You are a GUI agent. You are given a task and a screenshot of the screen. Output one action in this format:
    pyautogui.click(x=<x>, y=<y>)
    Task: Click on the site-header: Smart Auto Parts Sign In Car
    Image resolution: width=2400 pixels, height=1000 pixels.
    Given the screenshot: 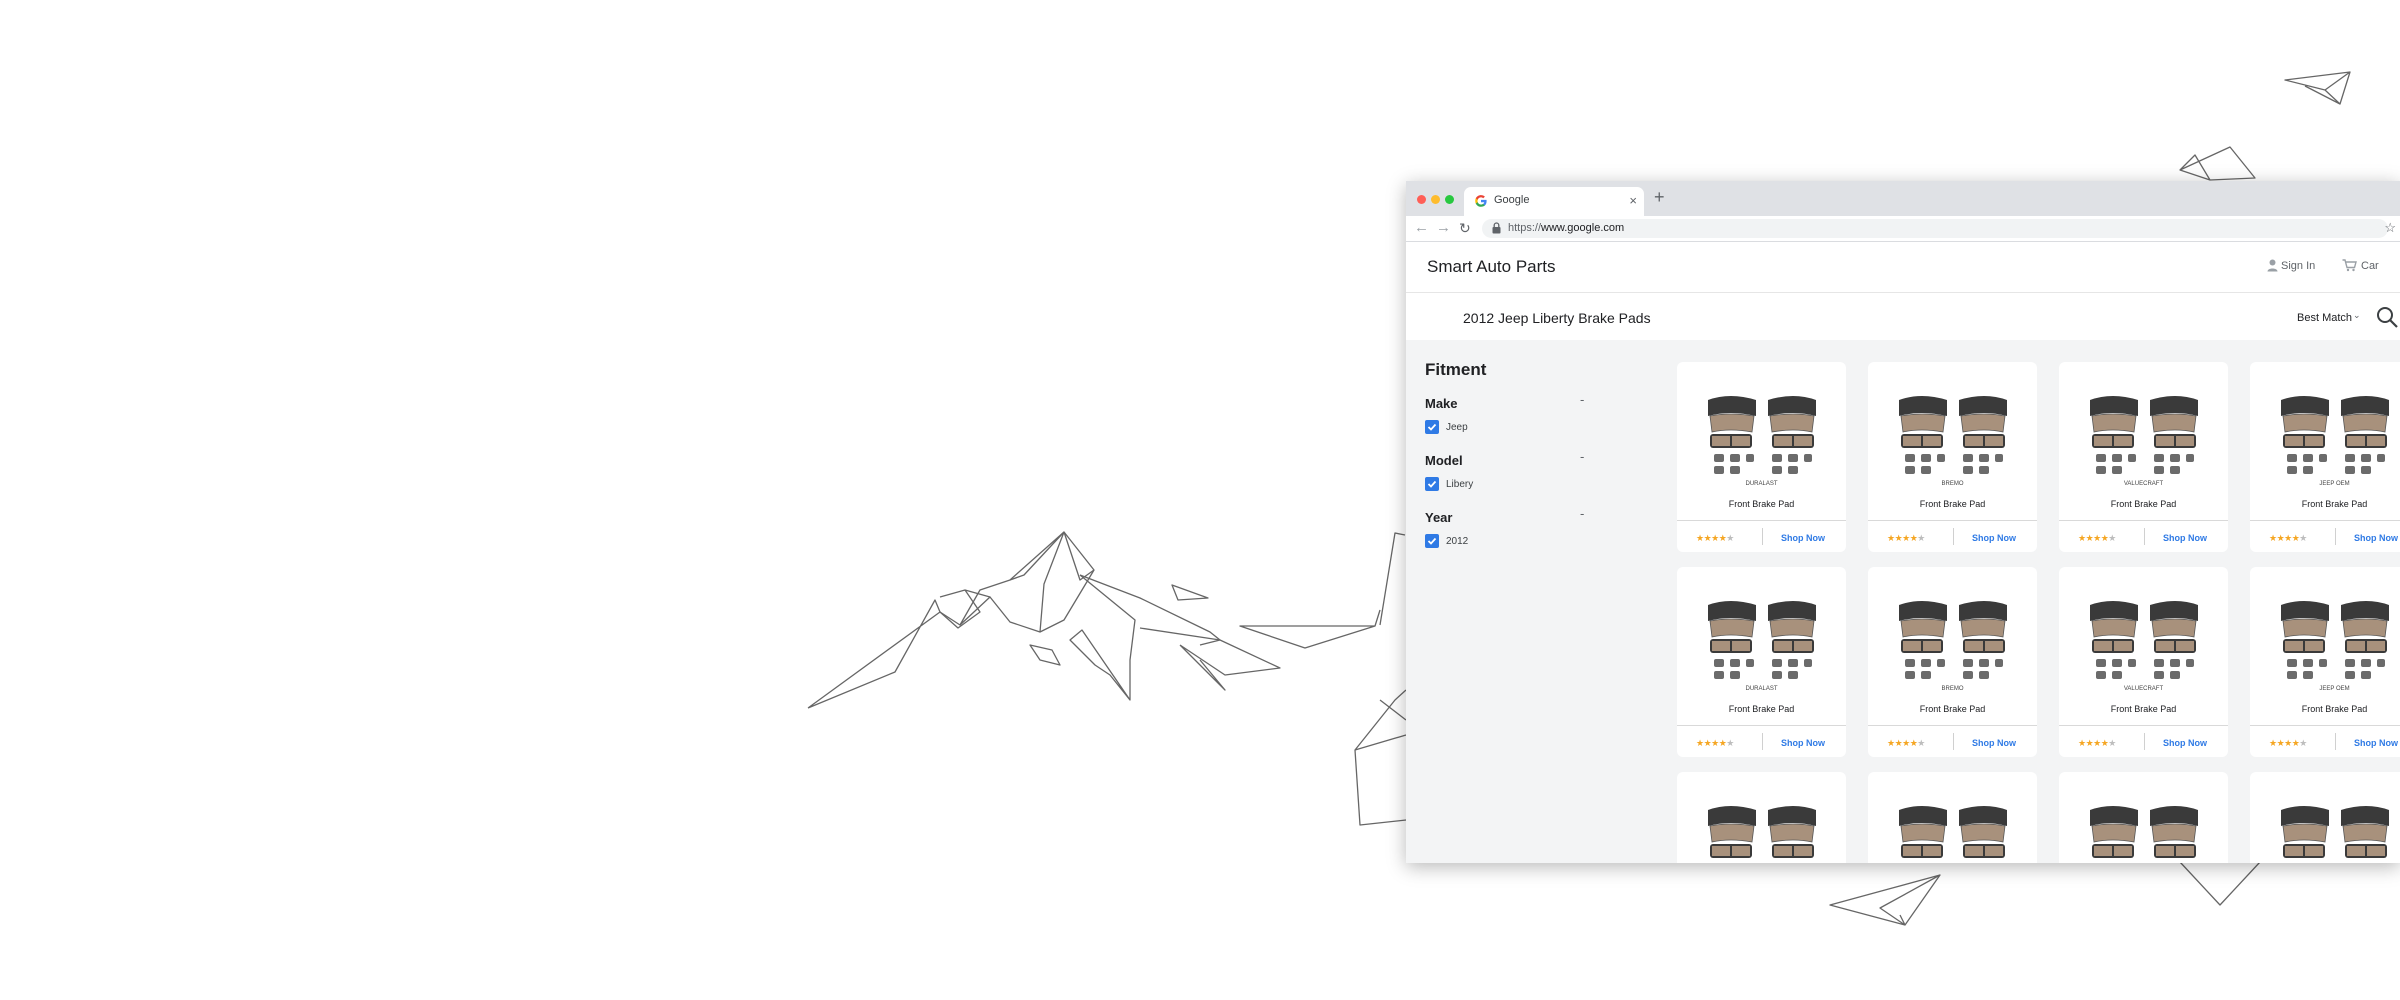 What is the action you would take?
    pyautogui.click(x=1903, y=267)
    